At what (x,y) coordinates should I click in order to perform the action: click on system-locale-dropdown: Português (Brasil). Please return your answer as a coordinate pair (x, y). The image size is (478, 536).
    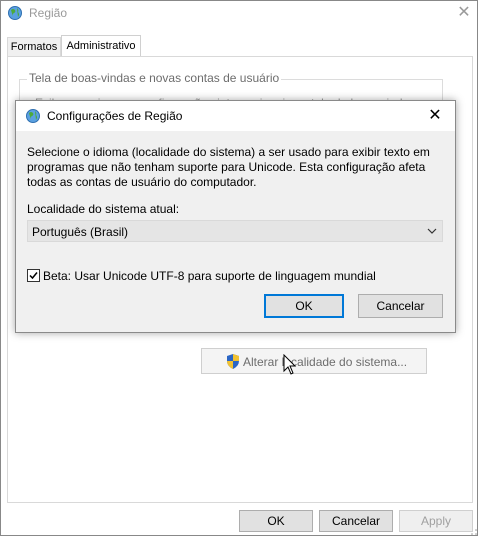
    Looking at the image, I should click on (235, 231).